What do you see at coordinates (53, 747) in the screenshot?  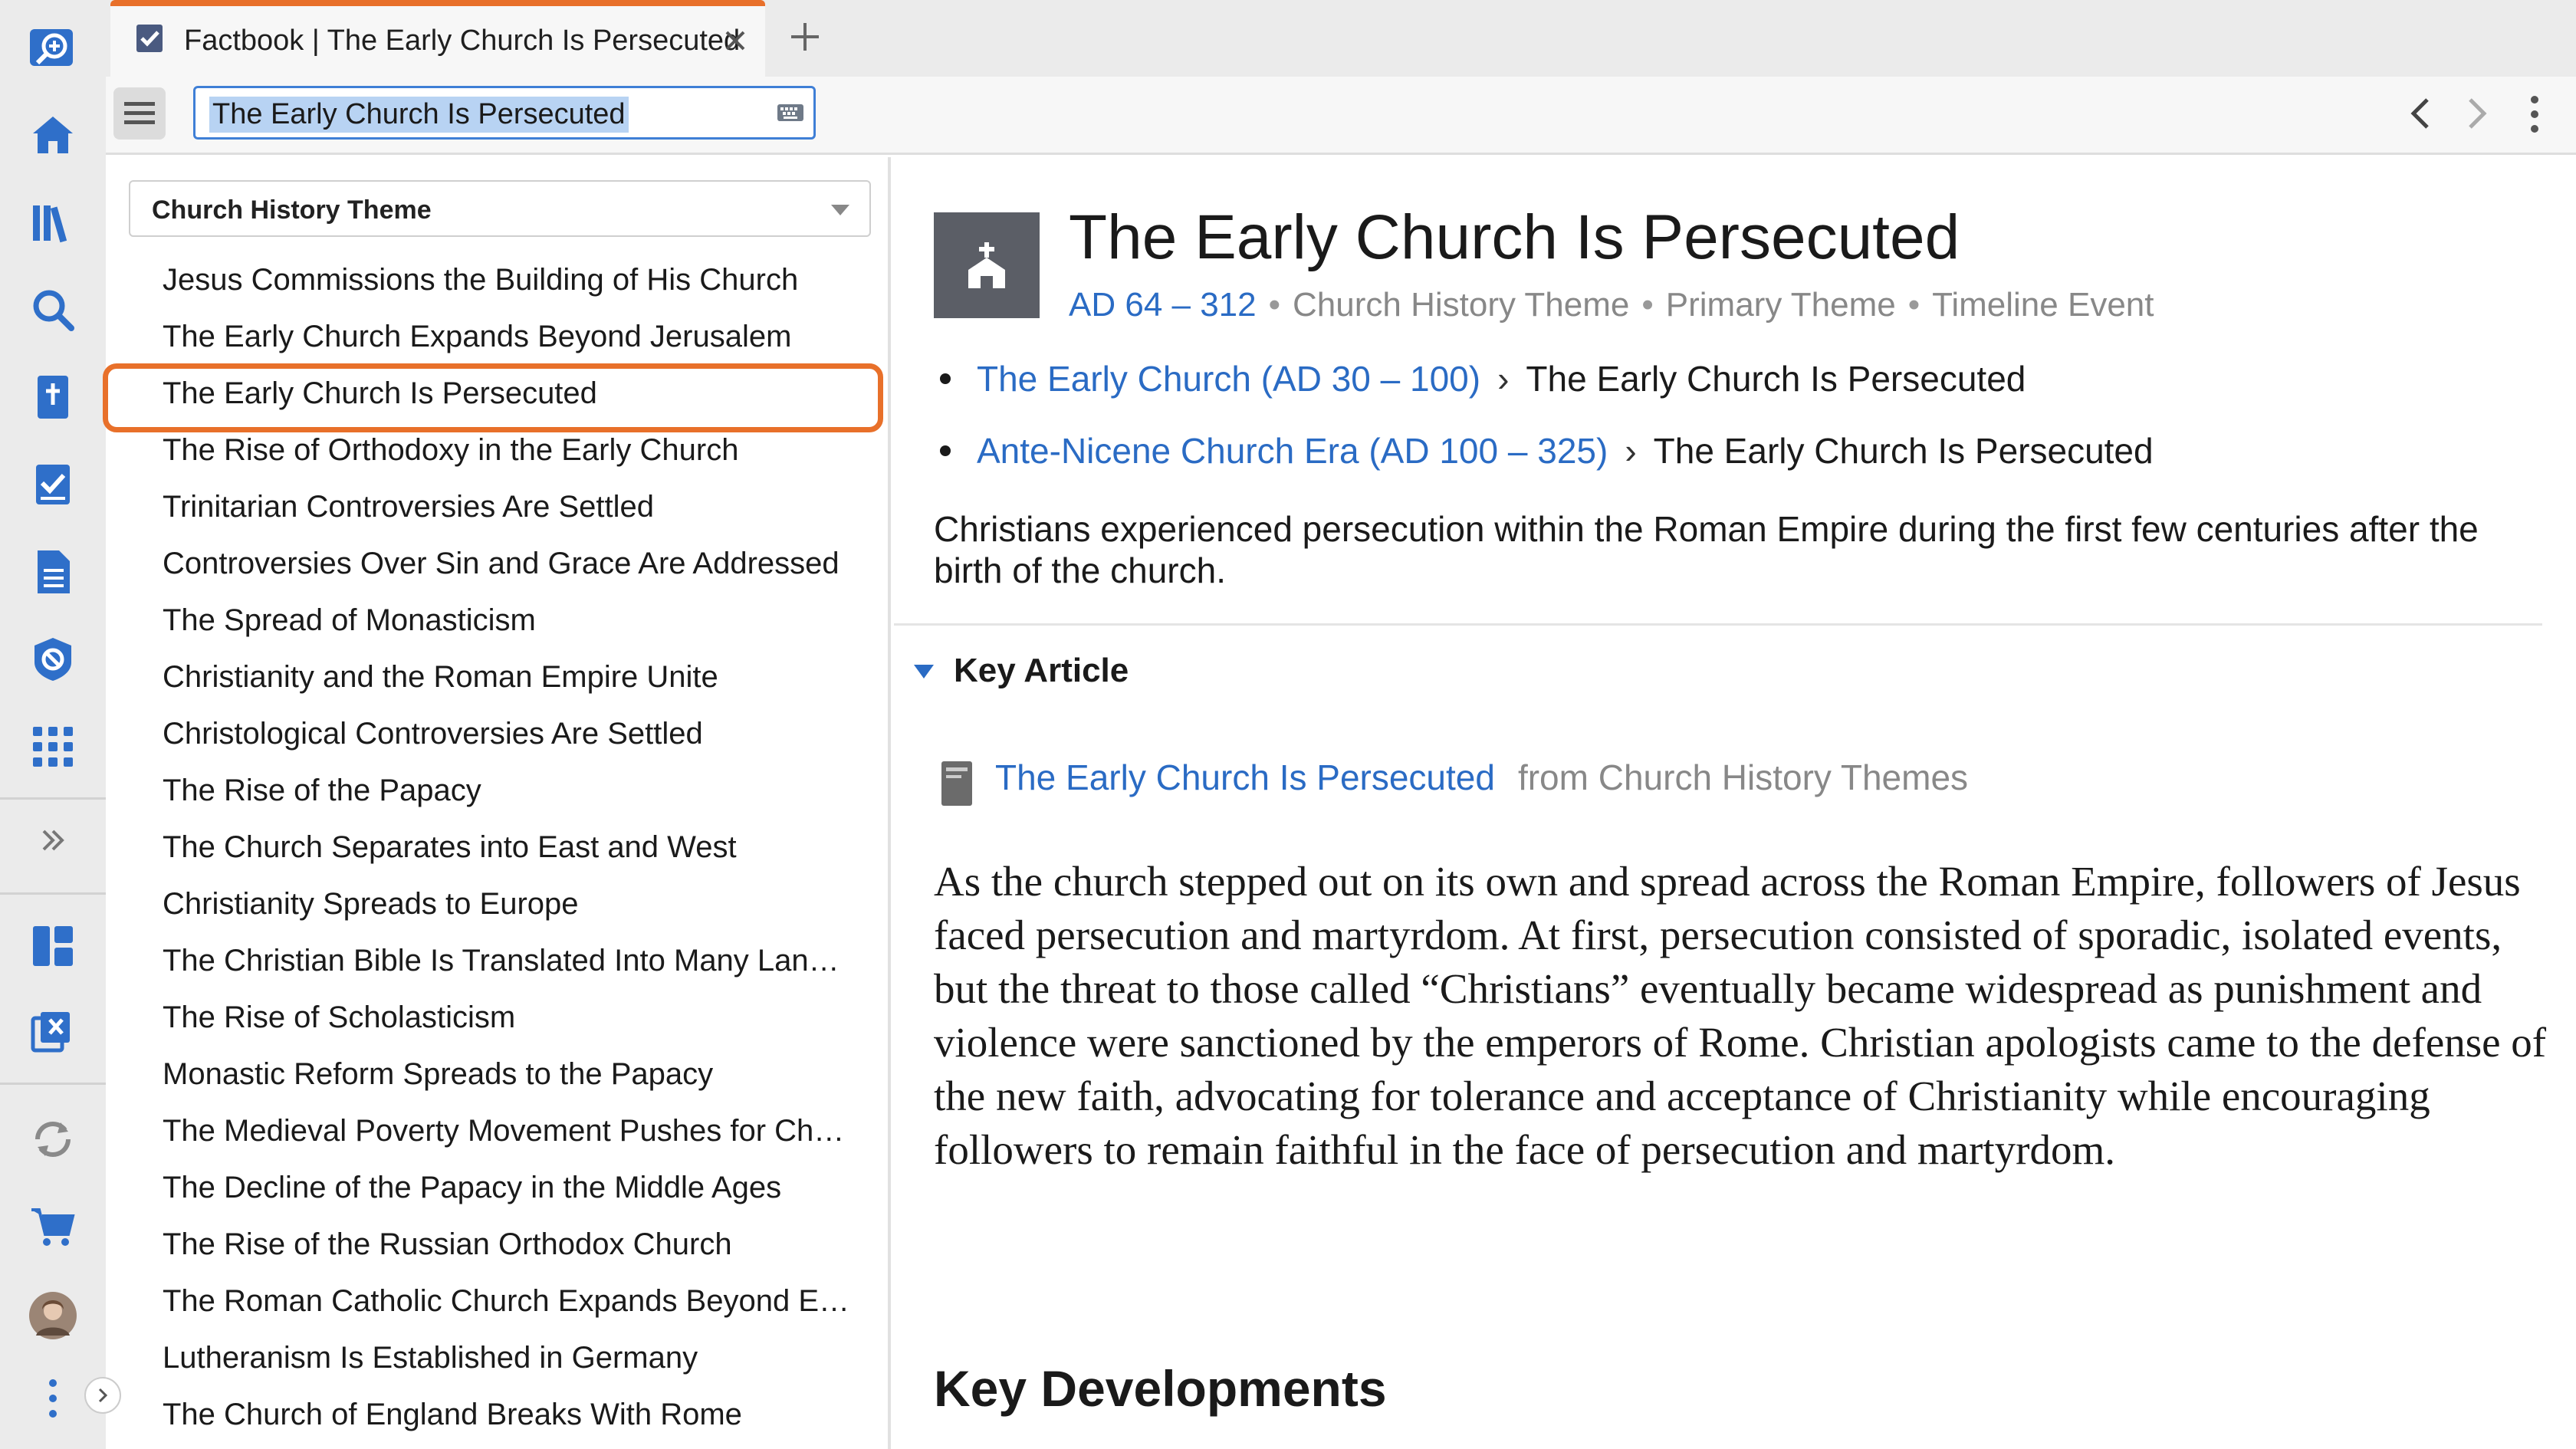 I see `apps-grid-icon` at bounding box center [53, 747].